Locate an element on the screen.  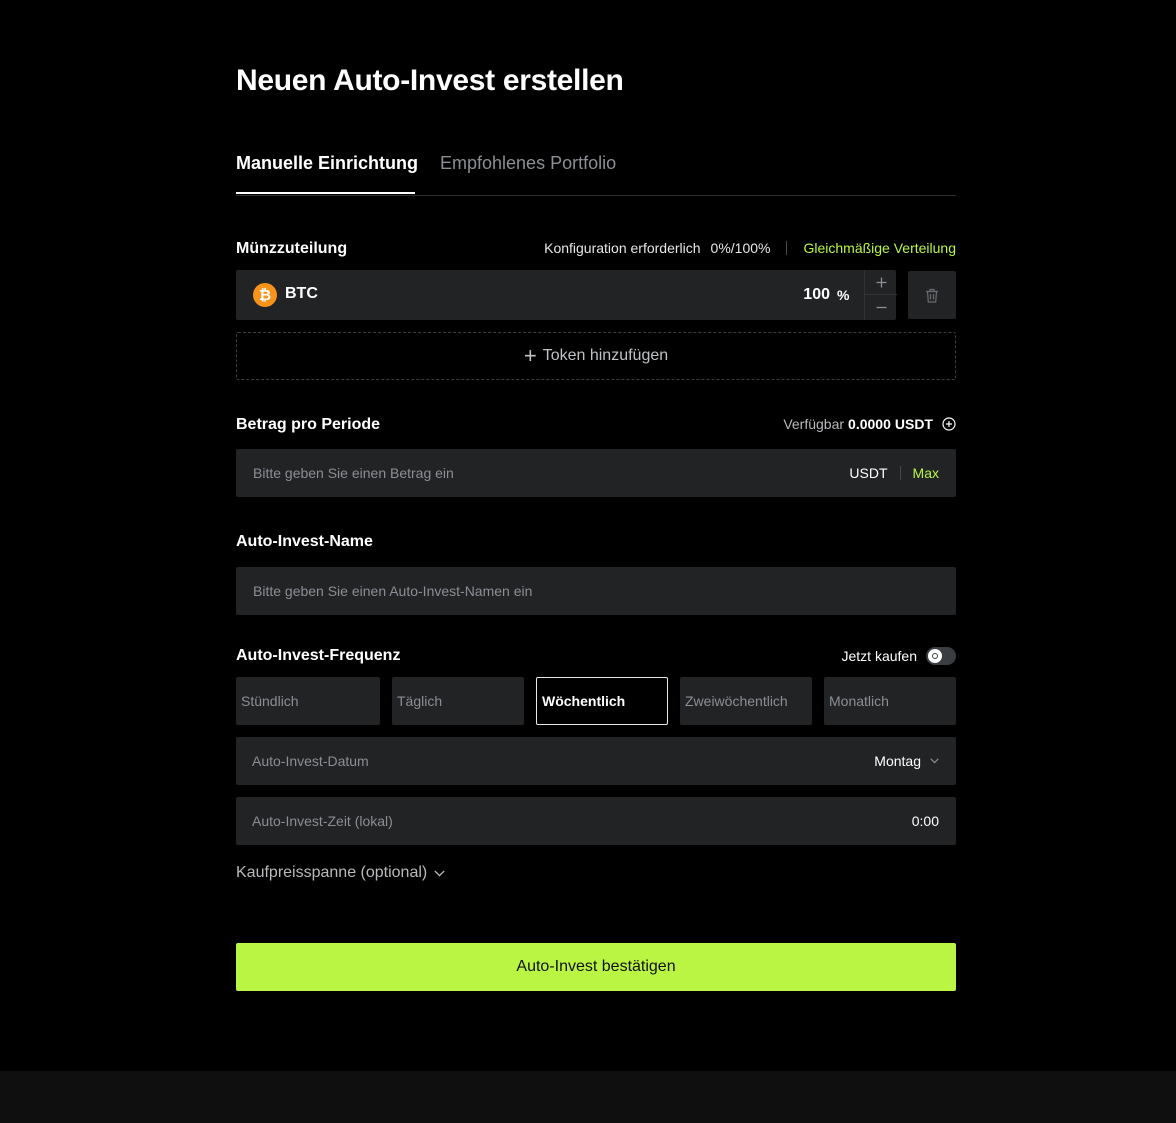
frequency-label: Auto-Invest-Frequenz is located at coordinates (318, 655).